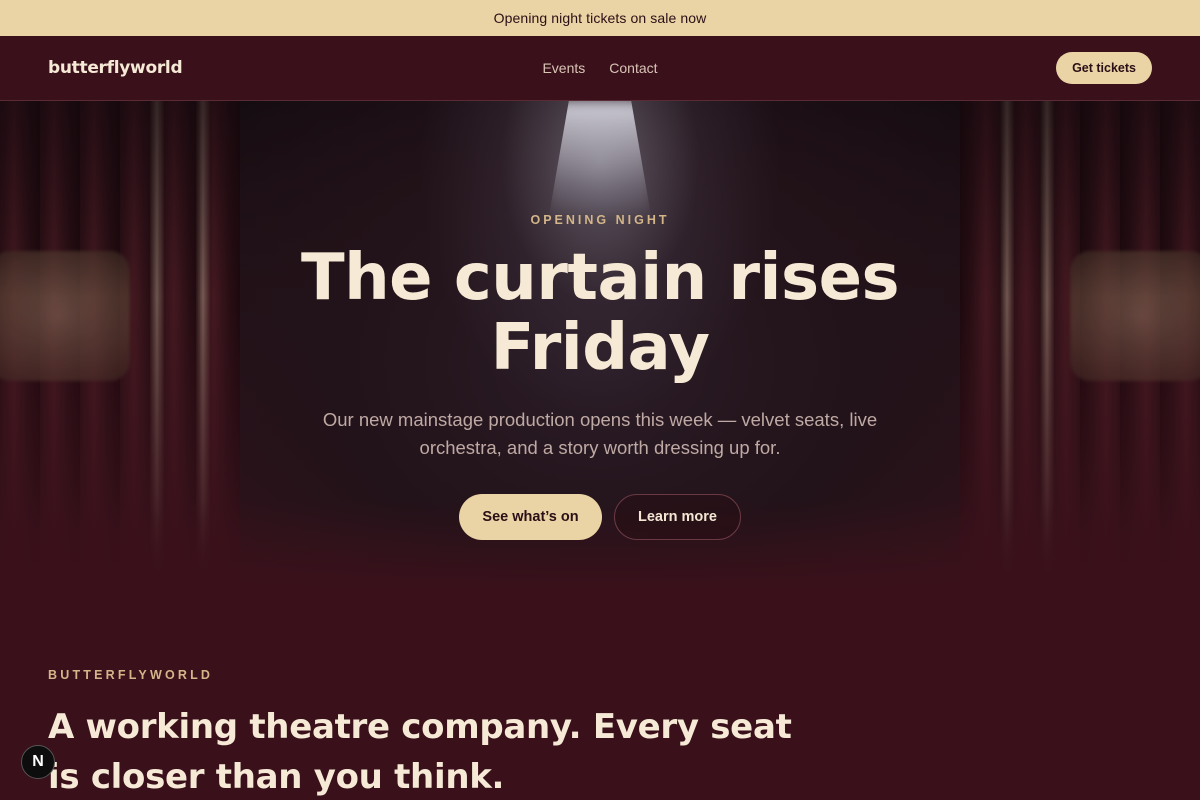 This screenshot has width=1200, height=800. Describe the element at coordinates (633, 68) in the screenshot. I see `nav-link-contact: Contact` at that location.